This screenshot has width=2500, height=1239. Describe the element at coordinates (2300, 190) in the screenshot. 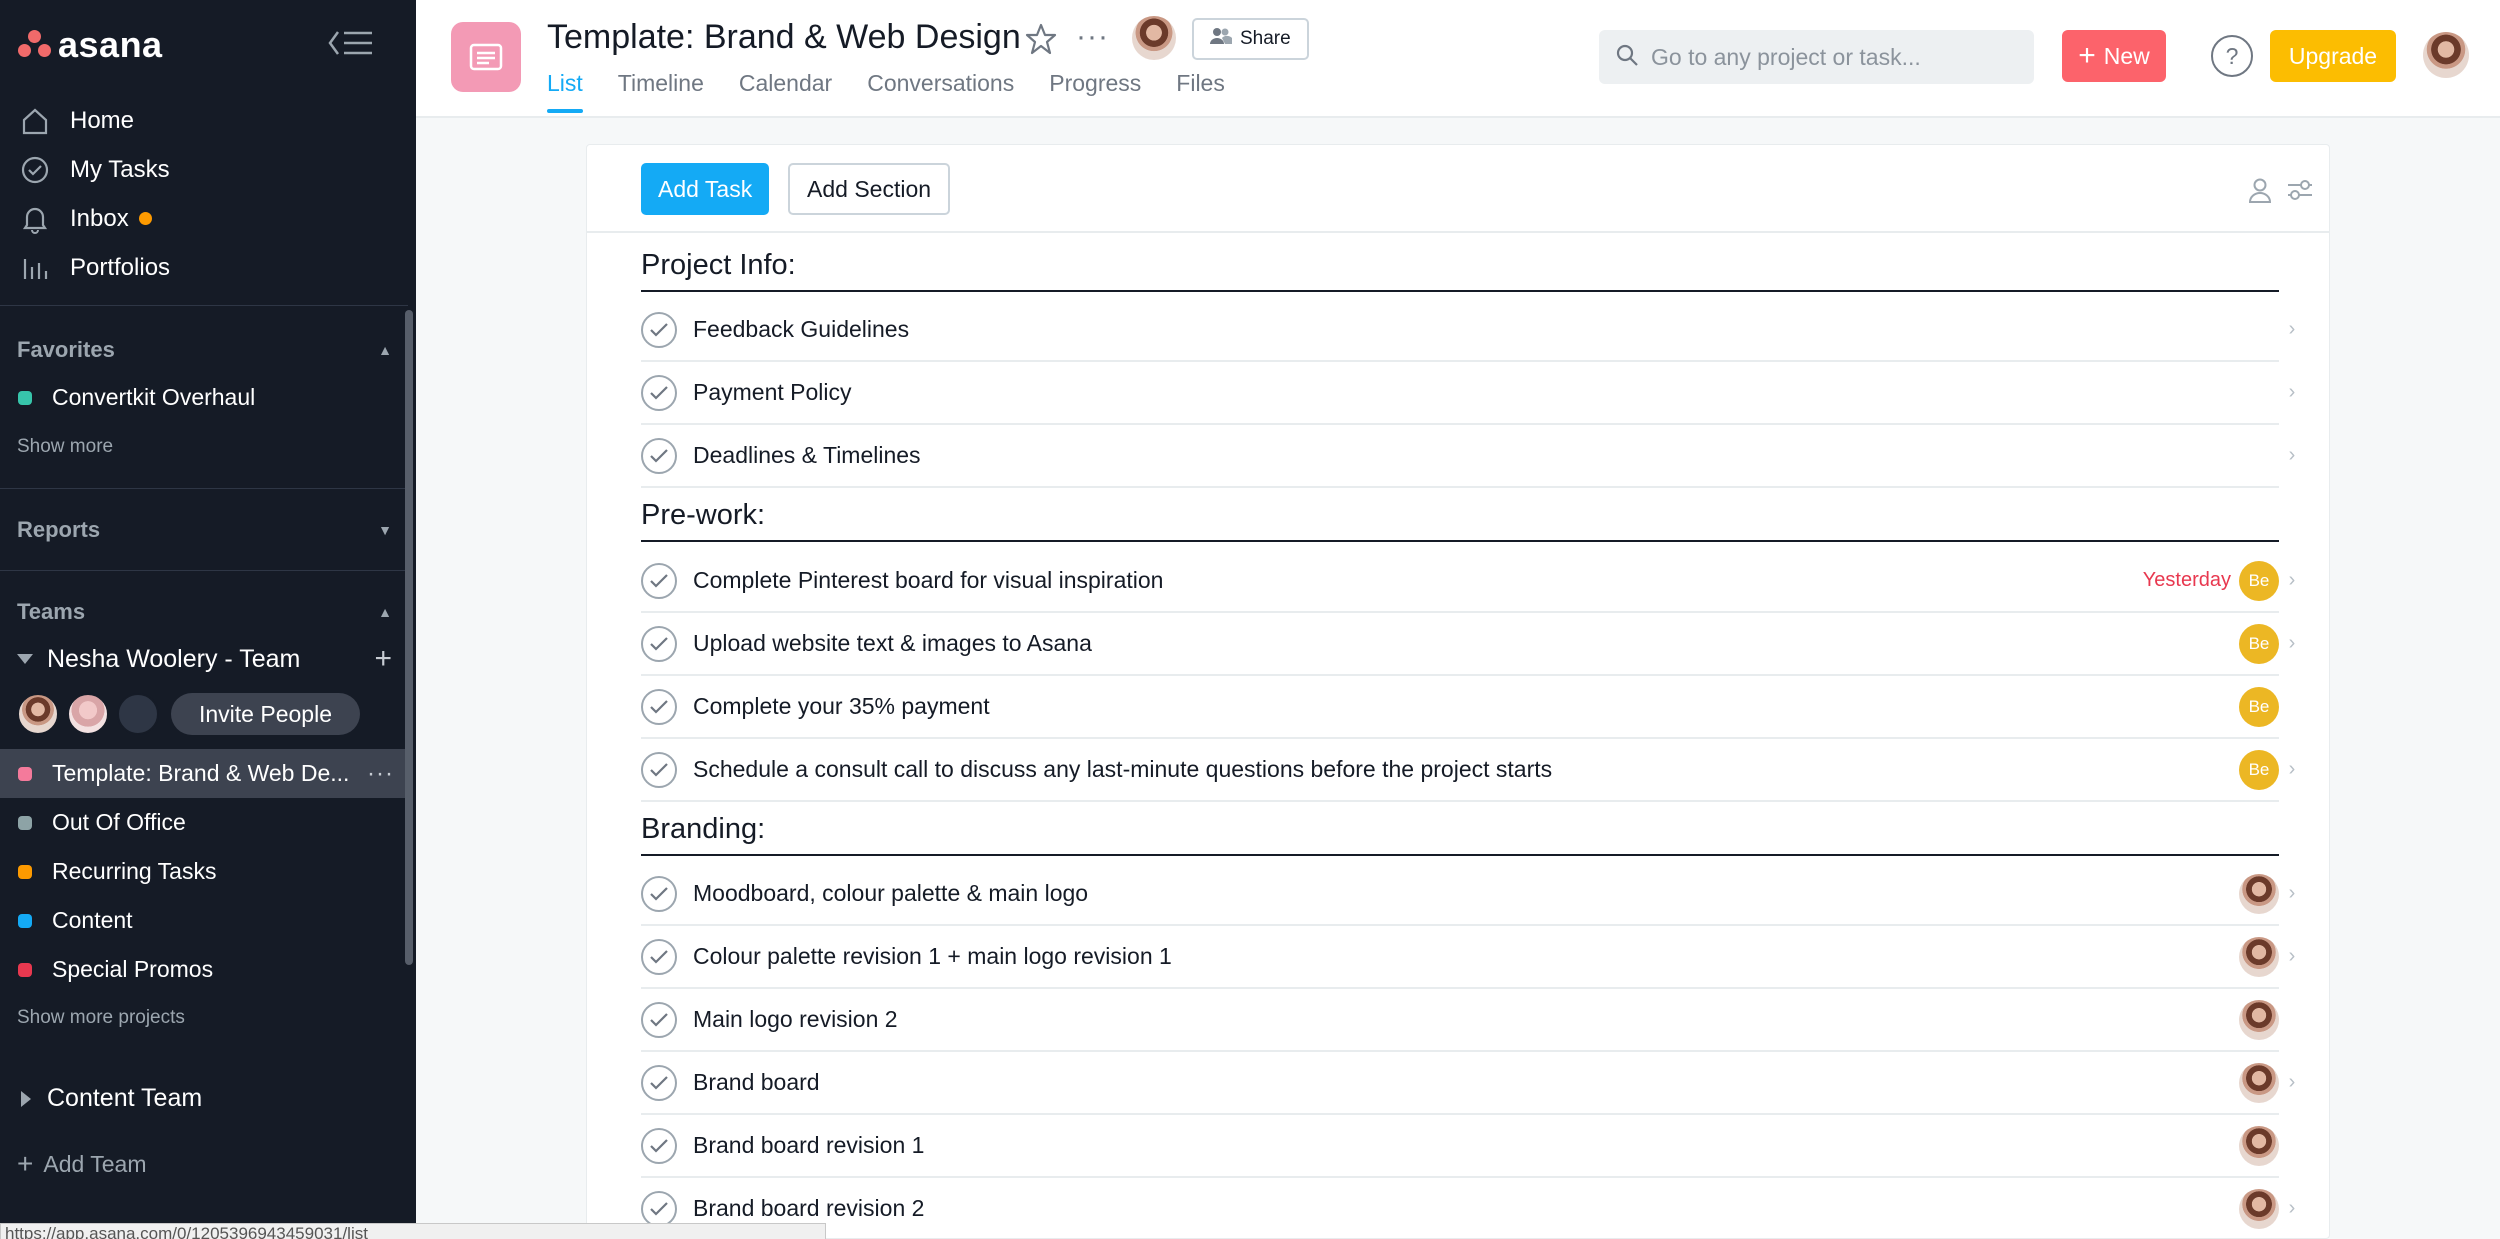

I see `filter-settings-icon` at that location.